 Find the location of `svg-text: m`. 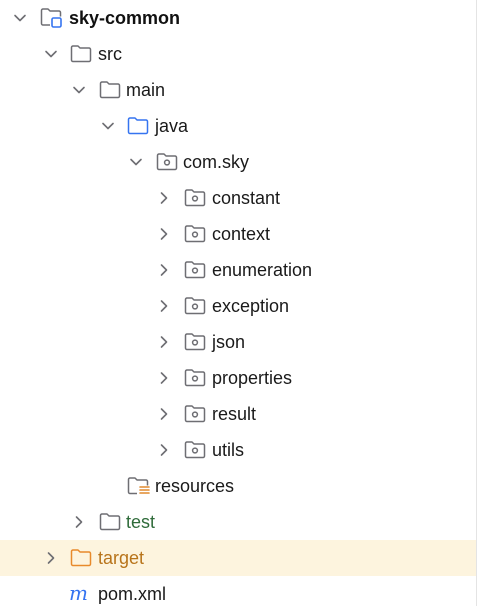

svg-text: m is located at coordinates (78, 594).